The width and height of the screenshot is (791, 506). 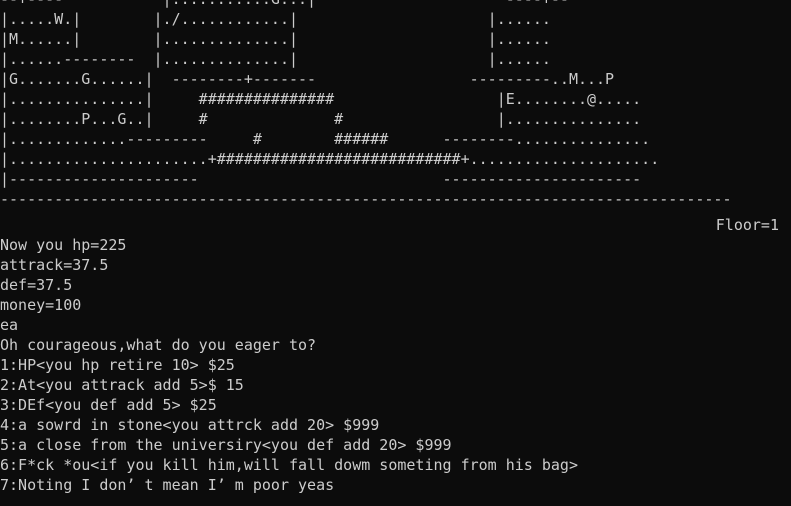 I want to click on shop-prompt: Oh courageous,what do you eager to?, so click(x=158, y=345).